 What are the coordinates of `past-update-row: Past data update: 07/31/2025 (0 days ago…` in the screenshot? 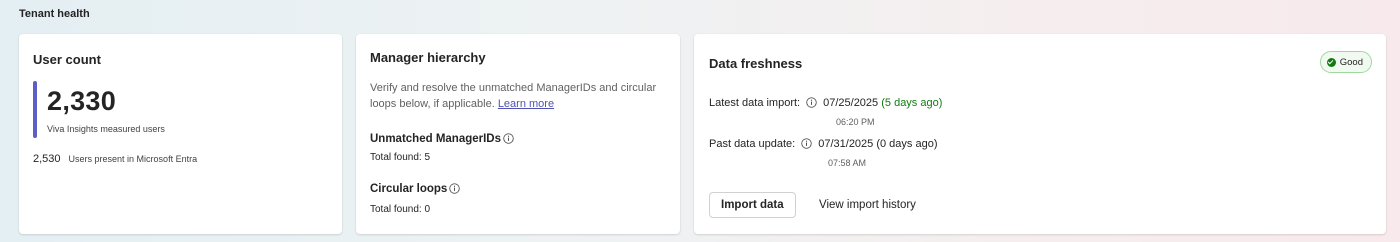 It's located at (823, 144).